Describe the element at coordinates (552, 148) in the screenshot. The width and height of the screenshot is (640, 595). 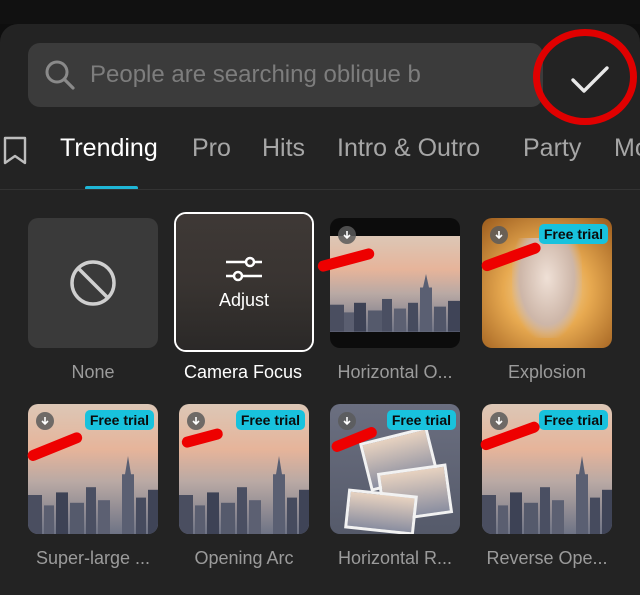
I see `tab-party: Party` at that location.